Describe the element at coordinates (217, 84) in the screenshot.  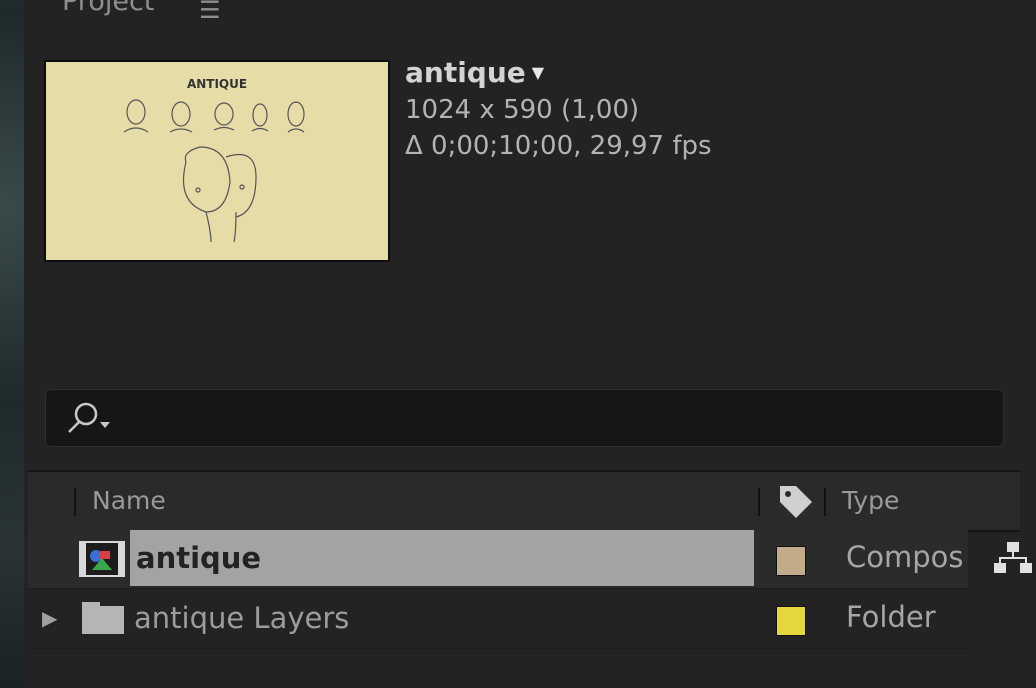
I see `thumbnail-title: ANTIQUE` at that location.